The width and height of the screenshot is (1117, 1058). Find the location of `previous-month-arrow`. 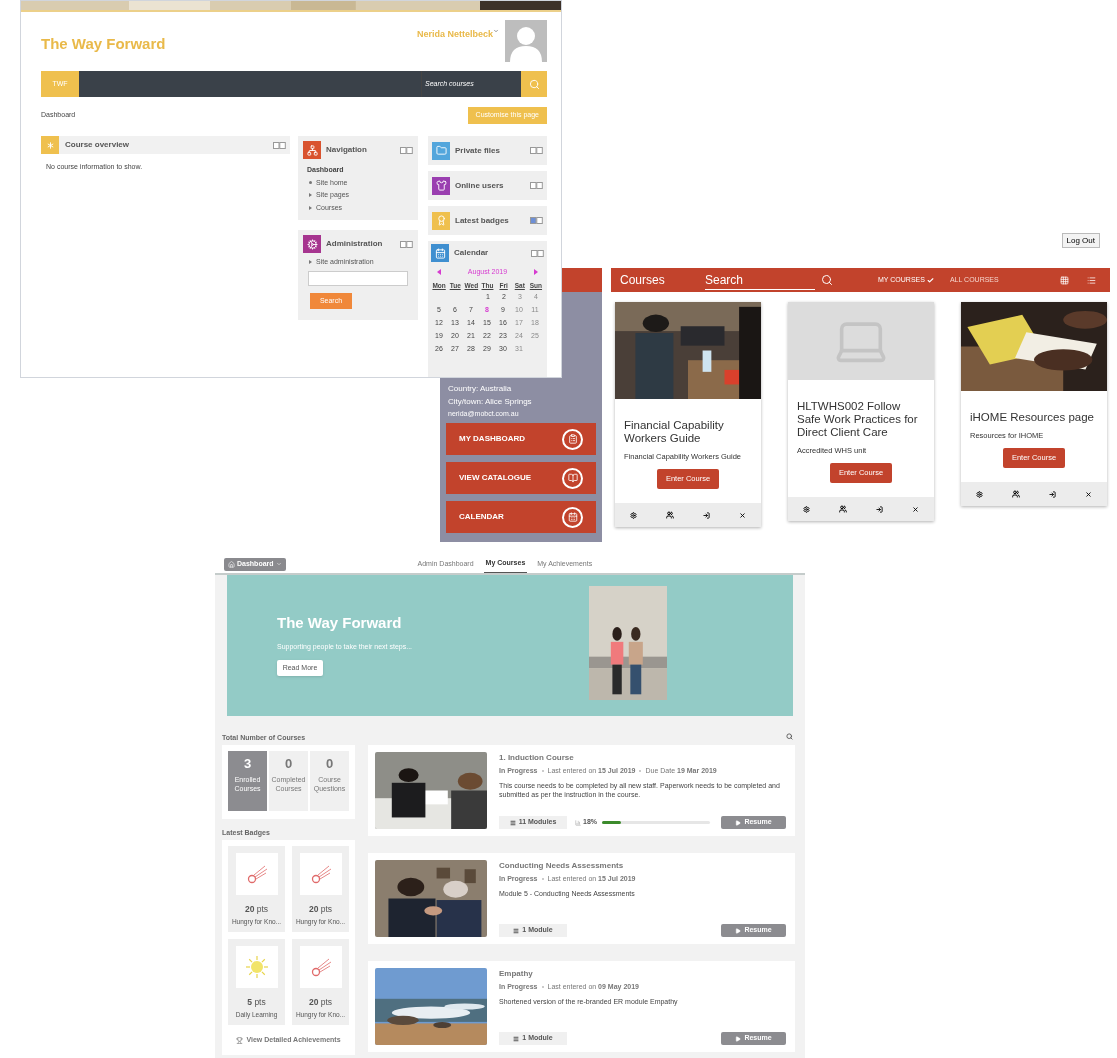

previous-month-arrow is located at coordinates (439, 272).